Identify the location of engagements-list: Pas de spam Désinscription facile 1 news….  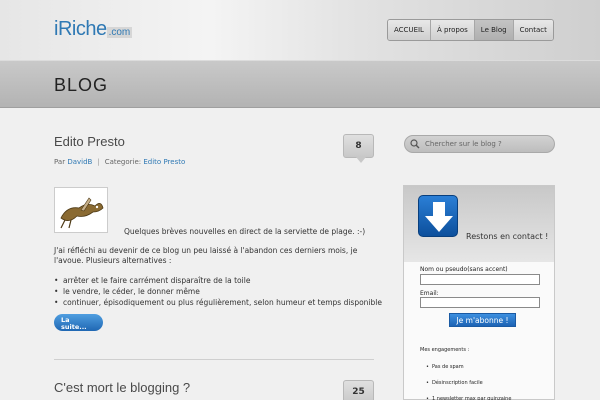
(468, 379).